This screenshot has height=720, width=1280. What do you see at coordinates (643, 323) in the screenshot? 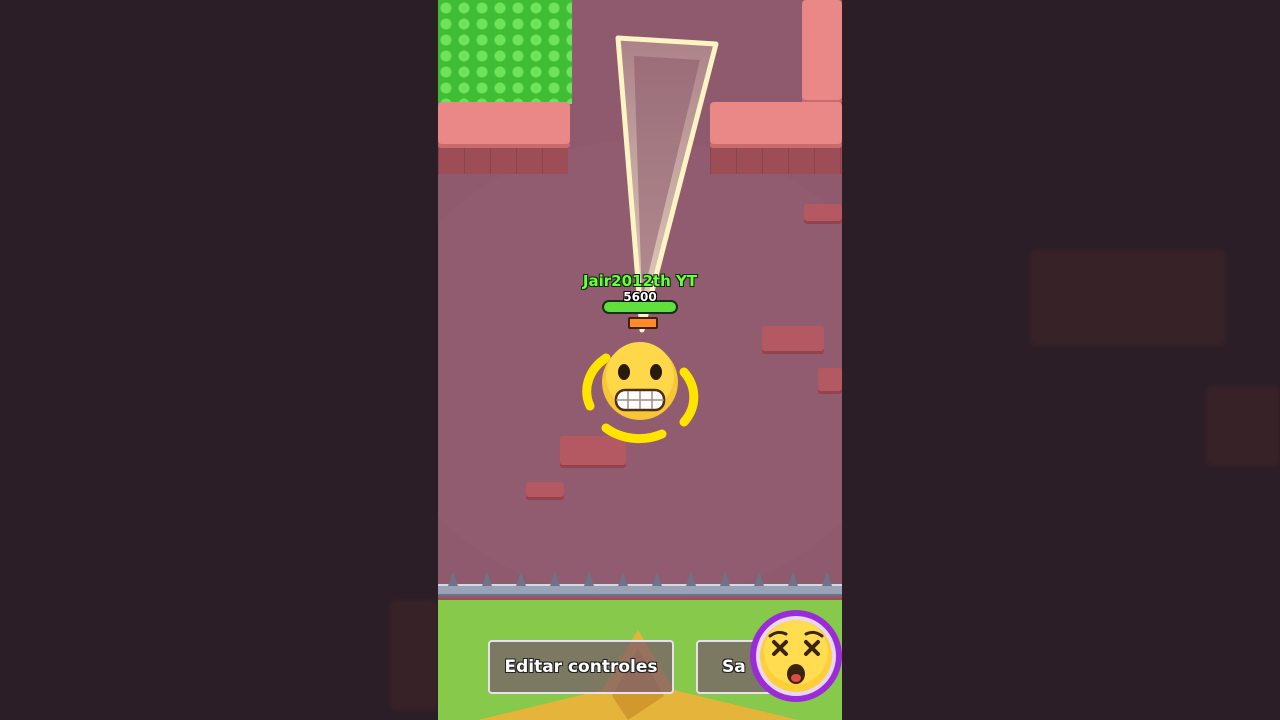
I see `ammo-bar` at bounding box center [643, 323].